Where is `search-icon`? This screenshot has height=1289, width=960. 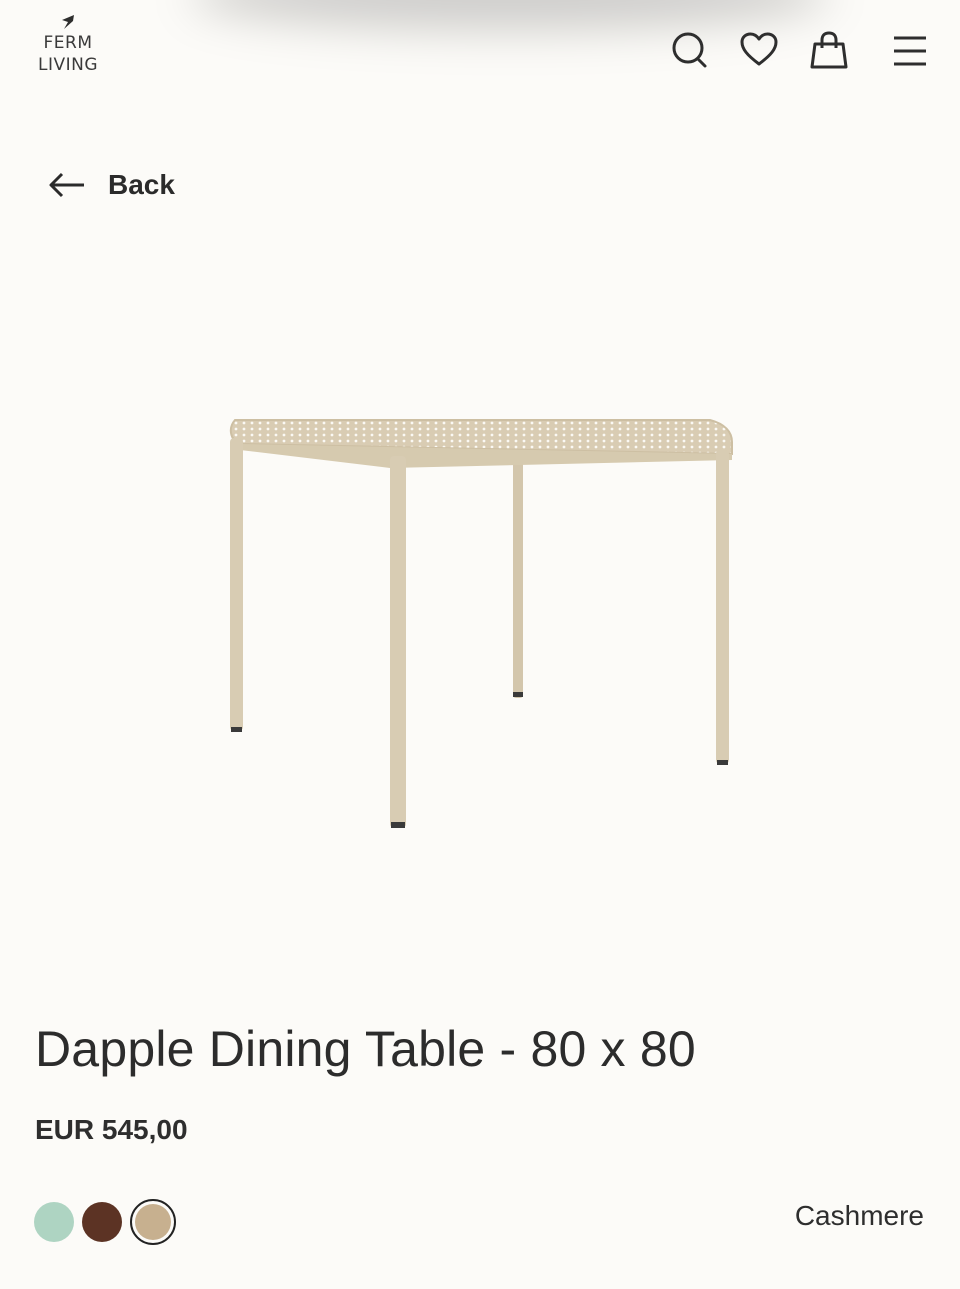 search-icon is located at coordinates (690, 50).